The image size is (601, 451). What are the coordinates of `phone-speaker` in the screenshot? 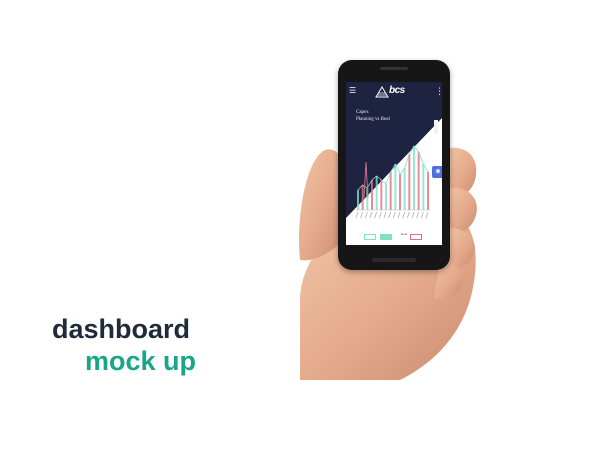 It's located at (394, 68).